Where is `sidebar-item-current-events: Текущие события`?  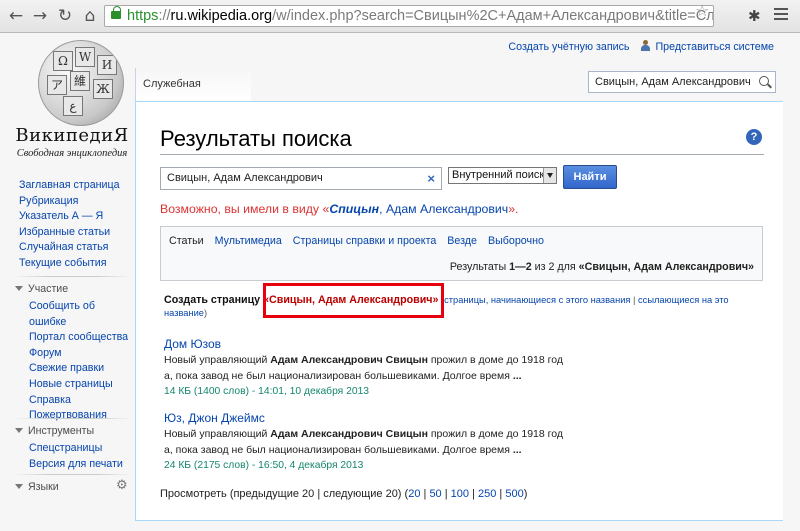 sidebar-item-current-events: Текущие события is located at coordinates (76, 264).